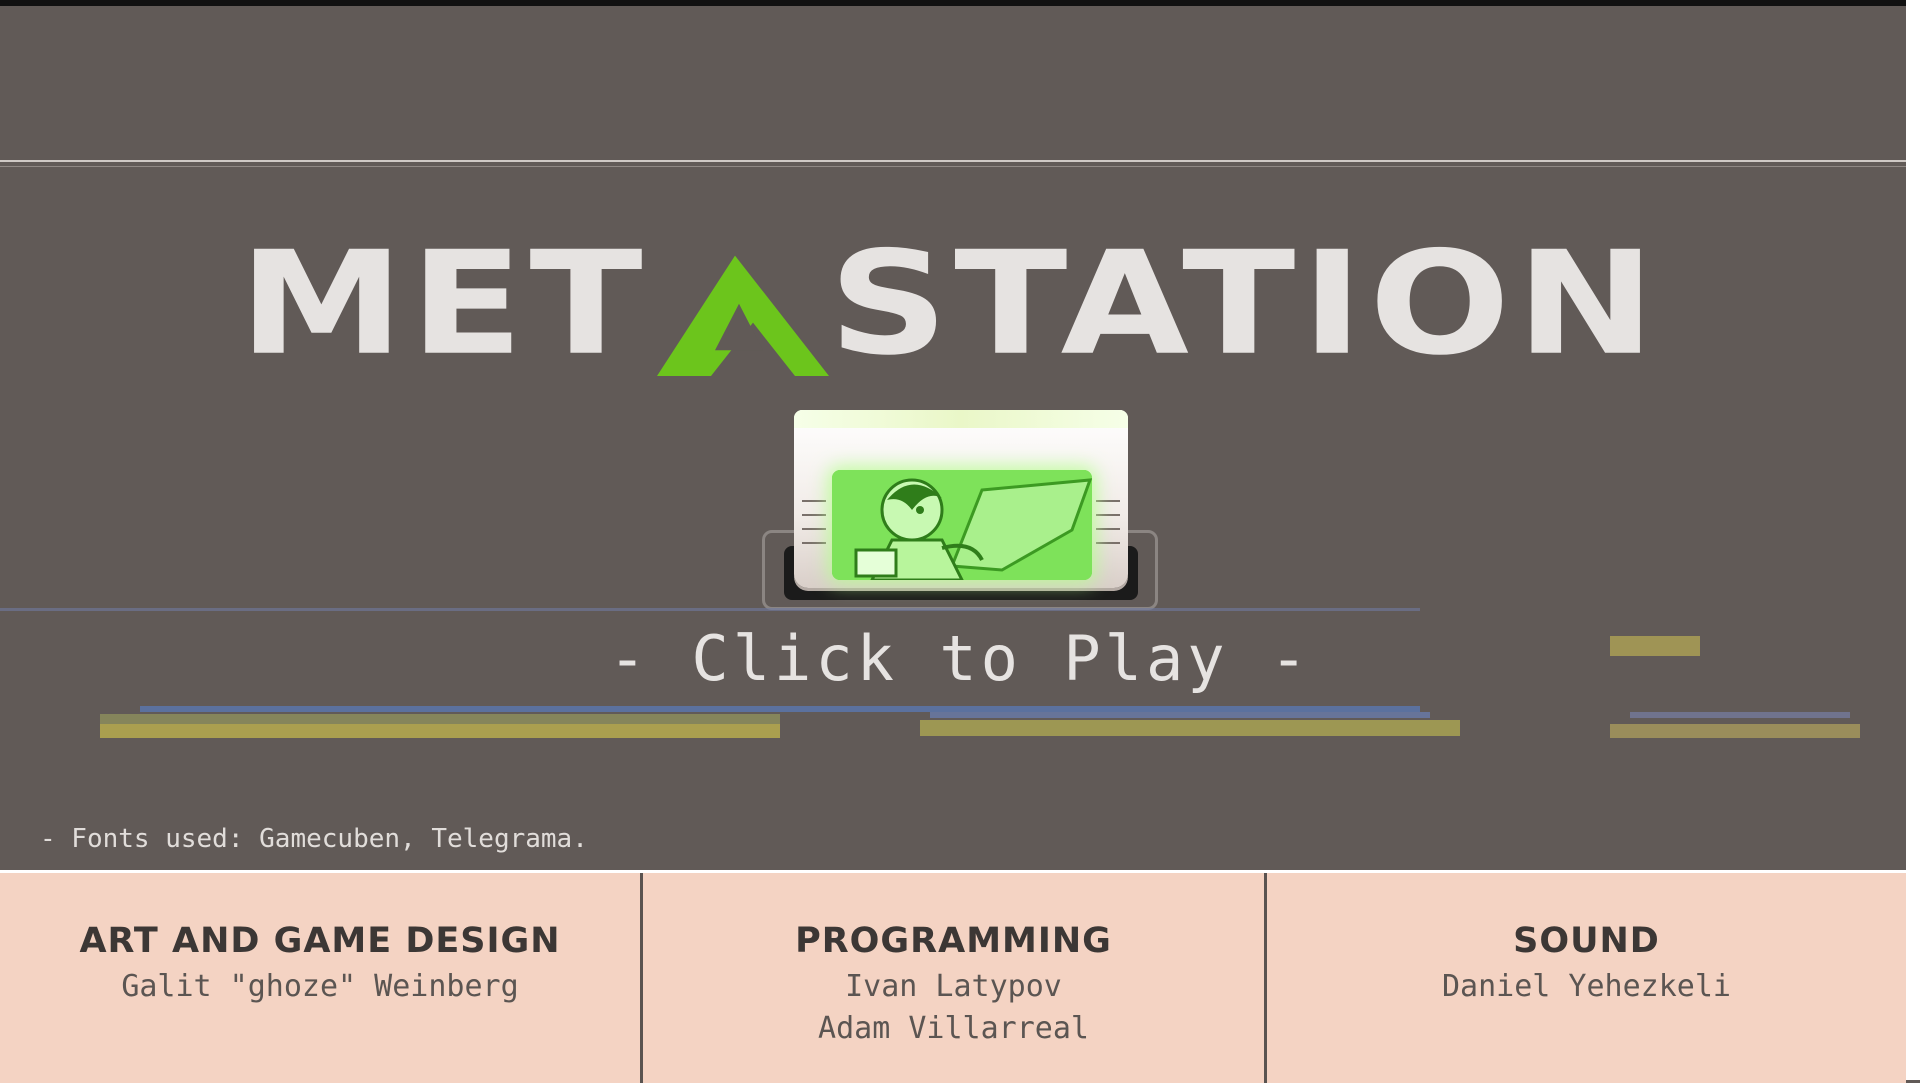  Describe the element at coordinates (962, 525) in the screenshot. I see `cartridge-character-art` at that location.